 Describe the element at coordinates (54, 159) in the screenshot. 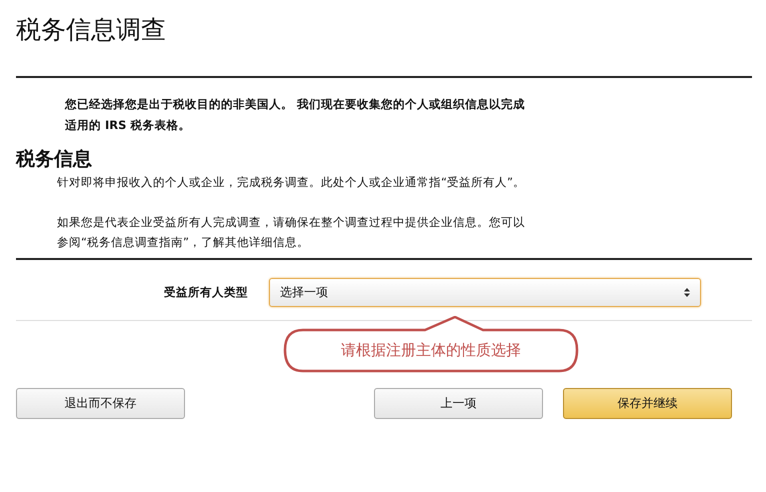

I see `section-heading: 税务信息` at that location.